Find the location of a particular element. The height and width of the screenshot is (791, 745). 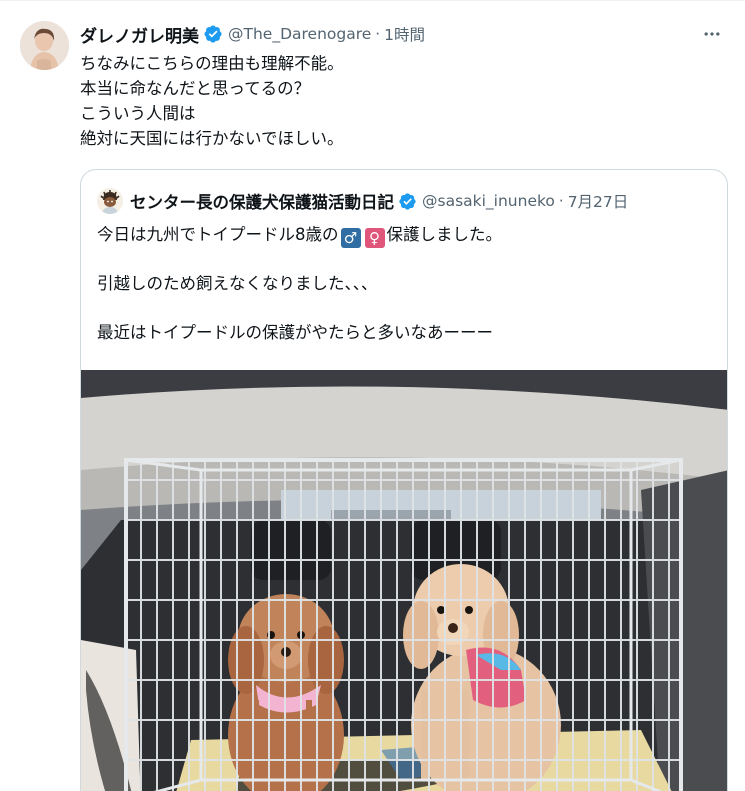

tweet-text-line: 本当に命なんだと思ってるの？ is located at coordinates (195, 88).